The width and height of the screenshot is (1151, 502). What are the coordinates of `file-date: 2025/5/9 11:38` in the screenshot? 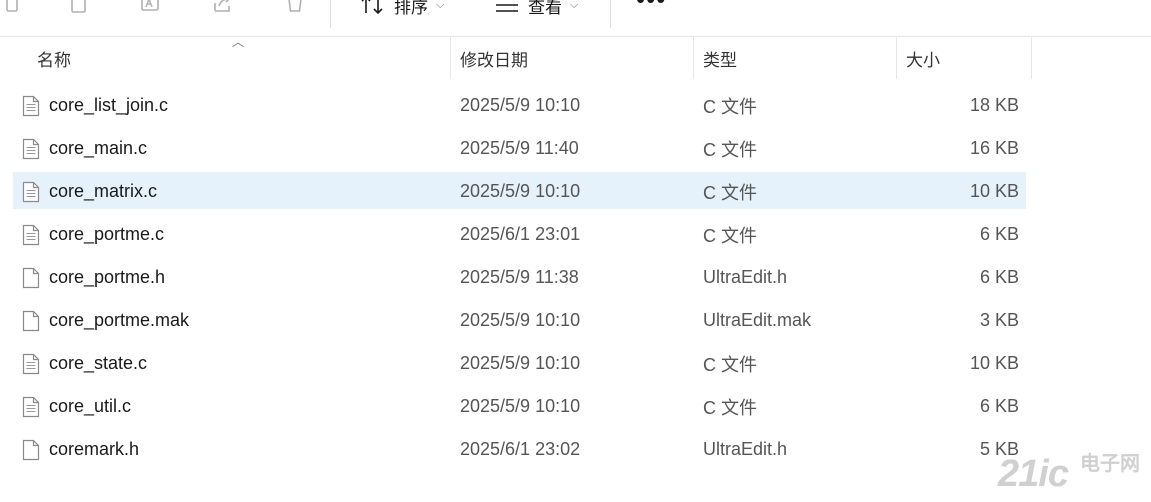 It's located at (519, 277).